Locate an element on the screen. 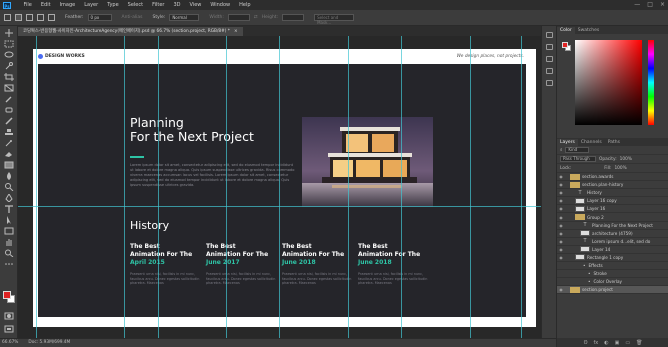 The width and height of the screenshot is (668, 347). blend-mode-select: Pass Through is located at coordinates (578, 159).